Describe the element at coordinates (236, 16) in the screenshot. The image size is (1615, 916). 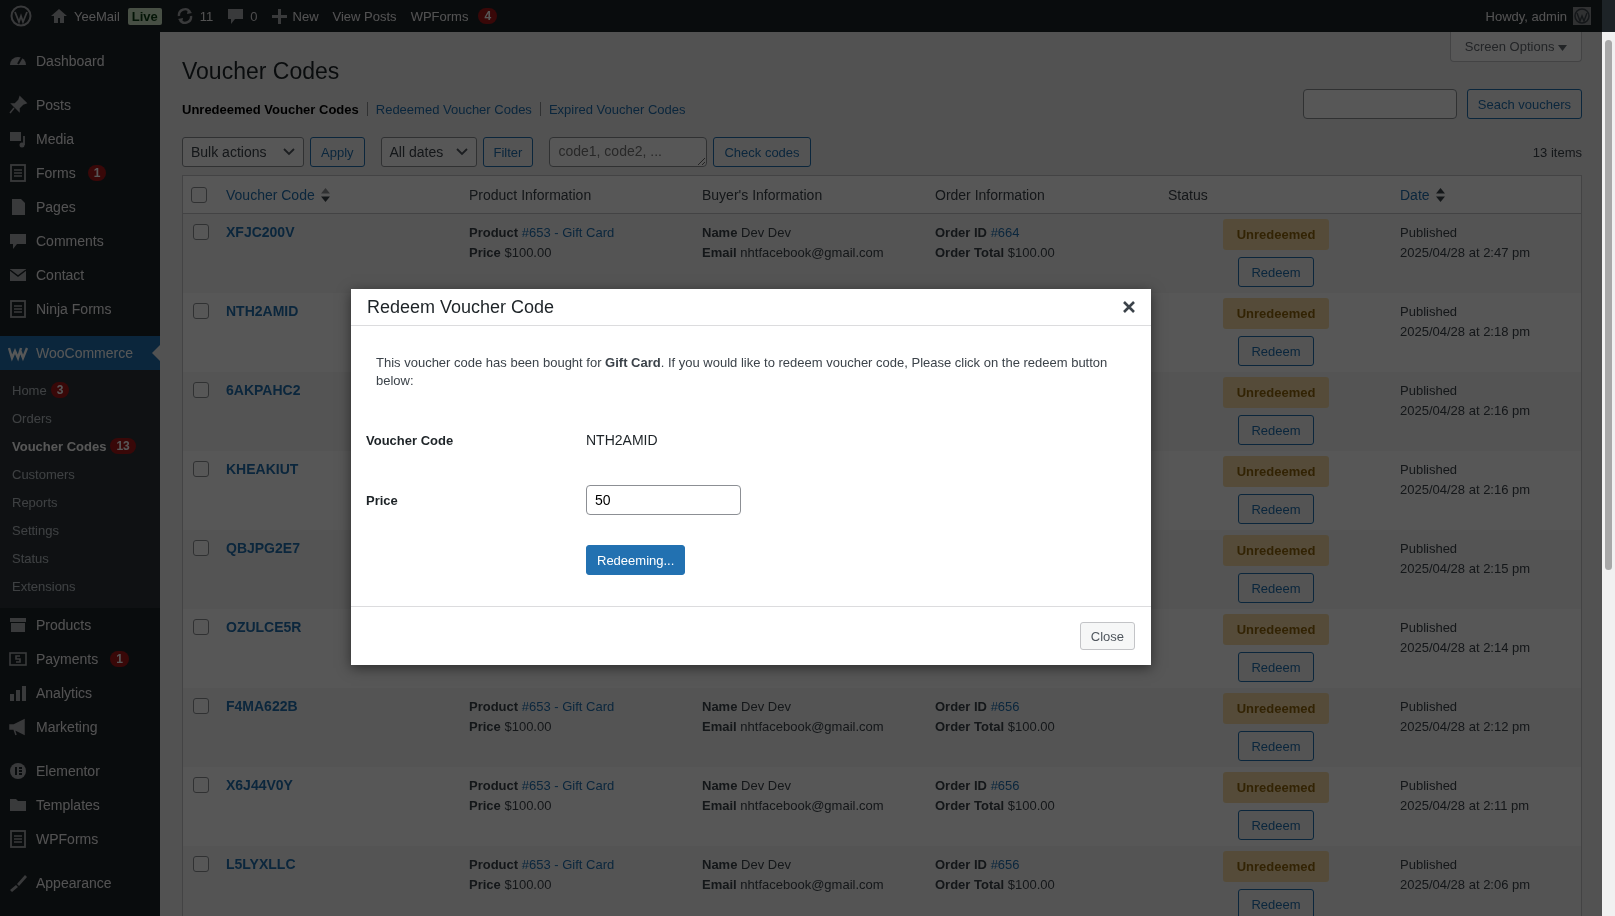
I see `speech-bubble-icon` at that location.